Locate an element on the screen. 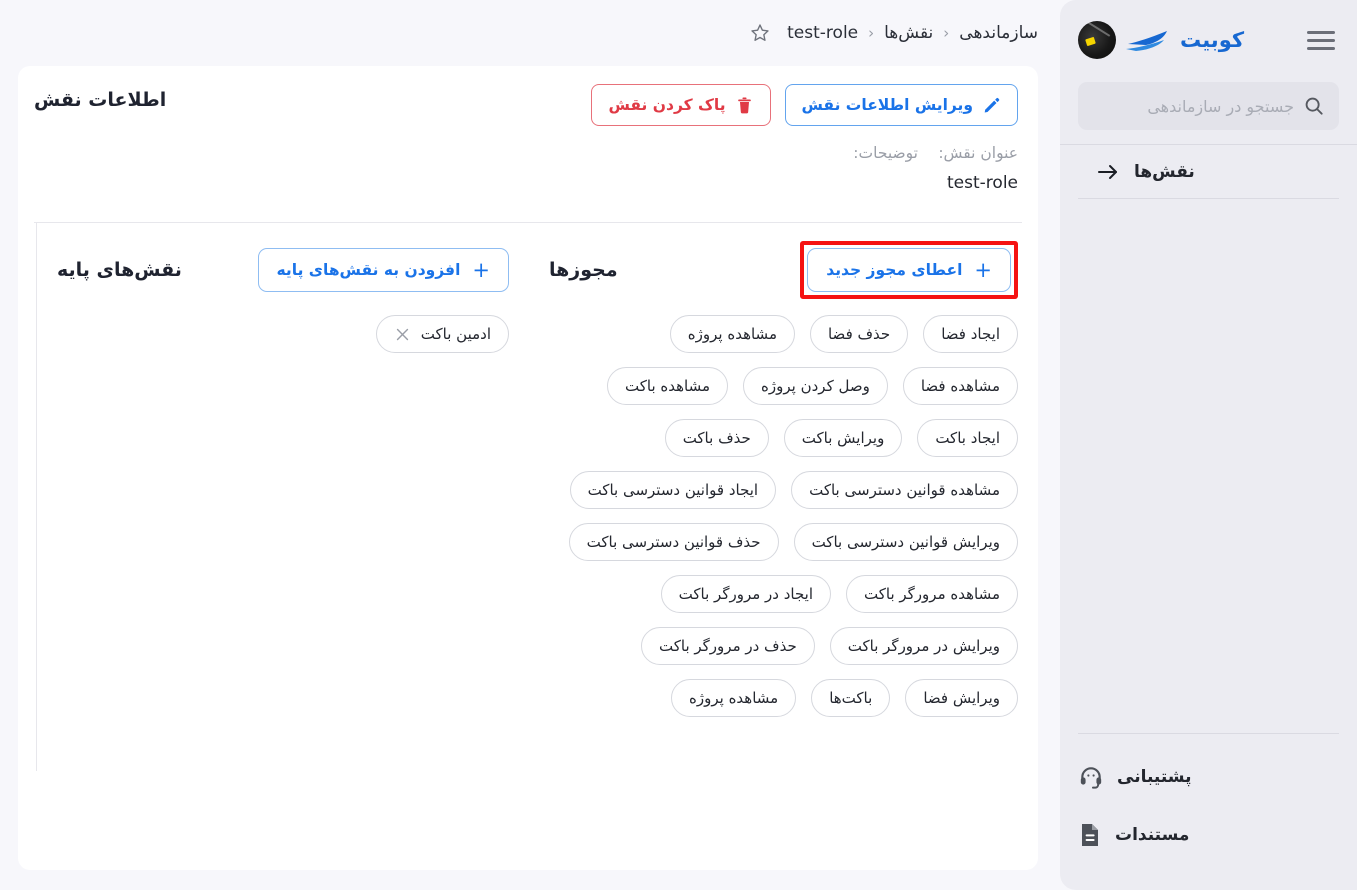 The image size is (1357, 890). breadcrumb-item-organization: سازماندهی is located at coordinates (998, 33).